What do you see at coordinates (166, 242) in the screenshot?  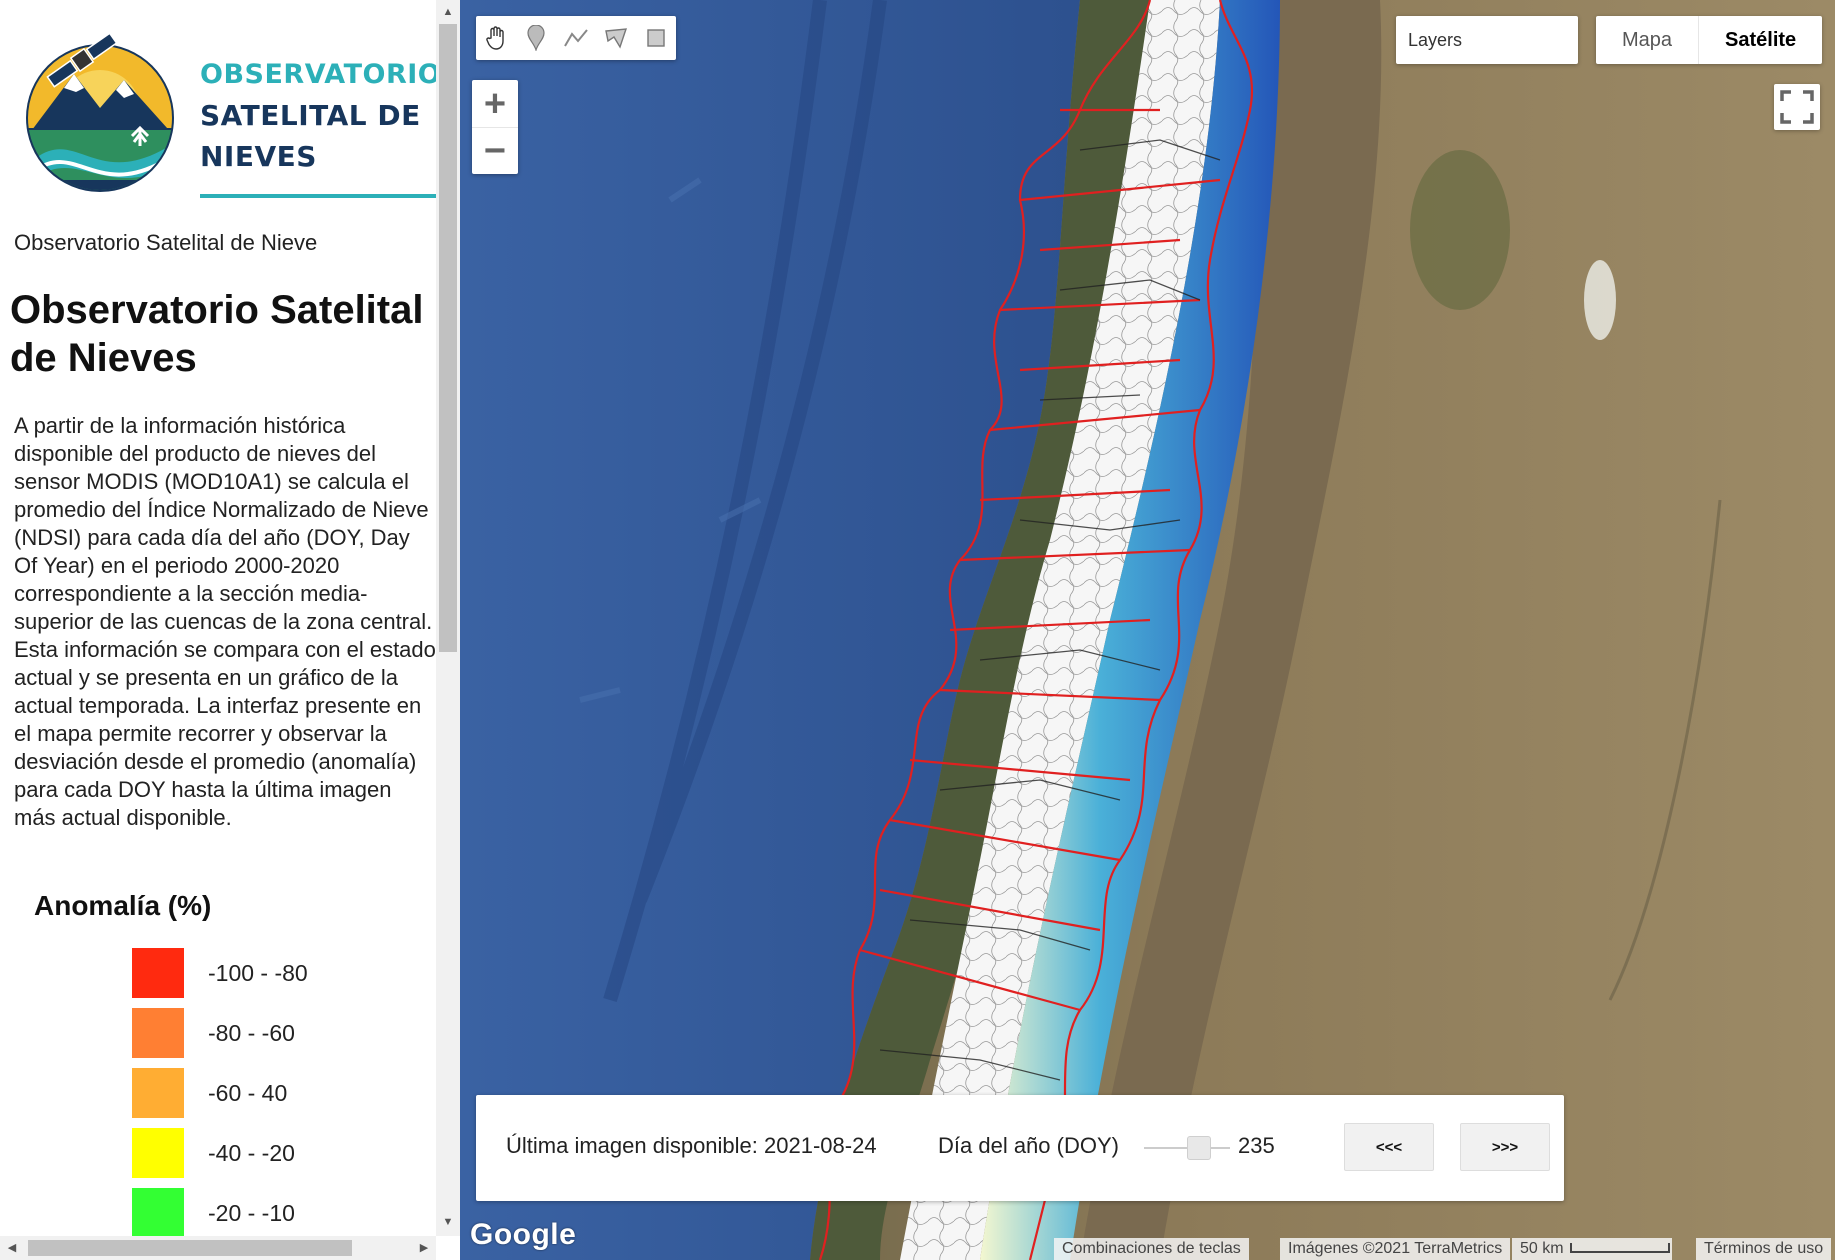 I see `site-name: Observatorio Satelital de Nieve` at bounding box center [166, 242].